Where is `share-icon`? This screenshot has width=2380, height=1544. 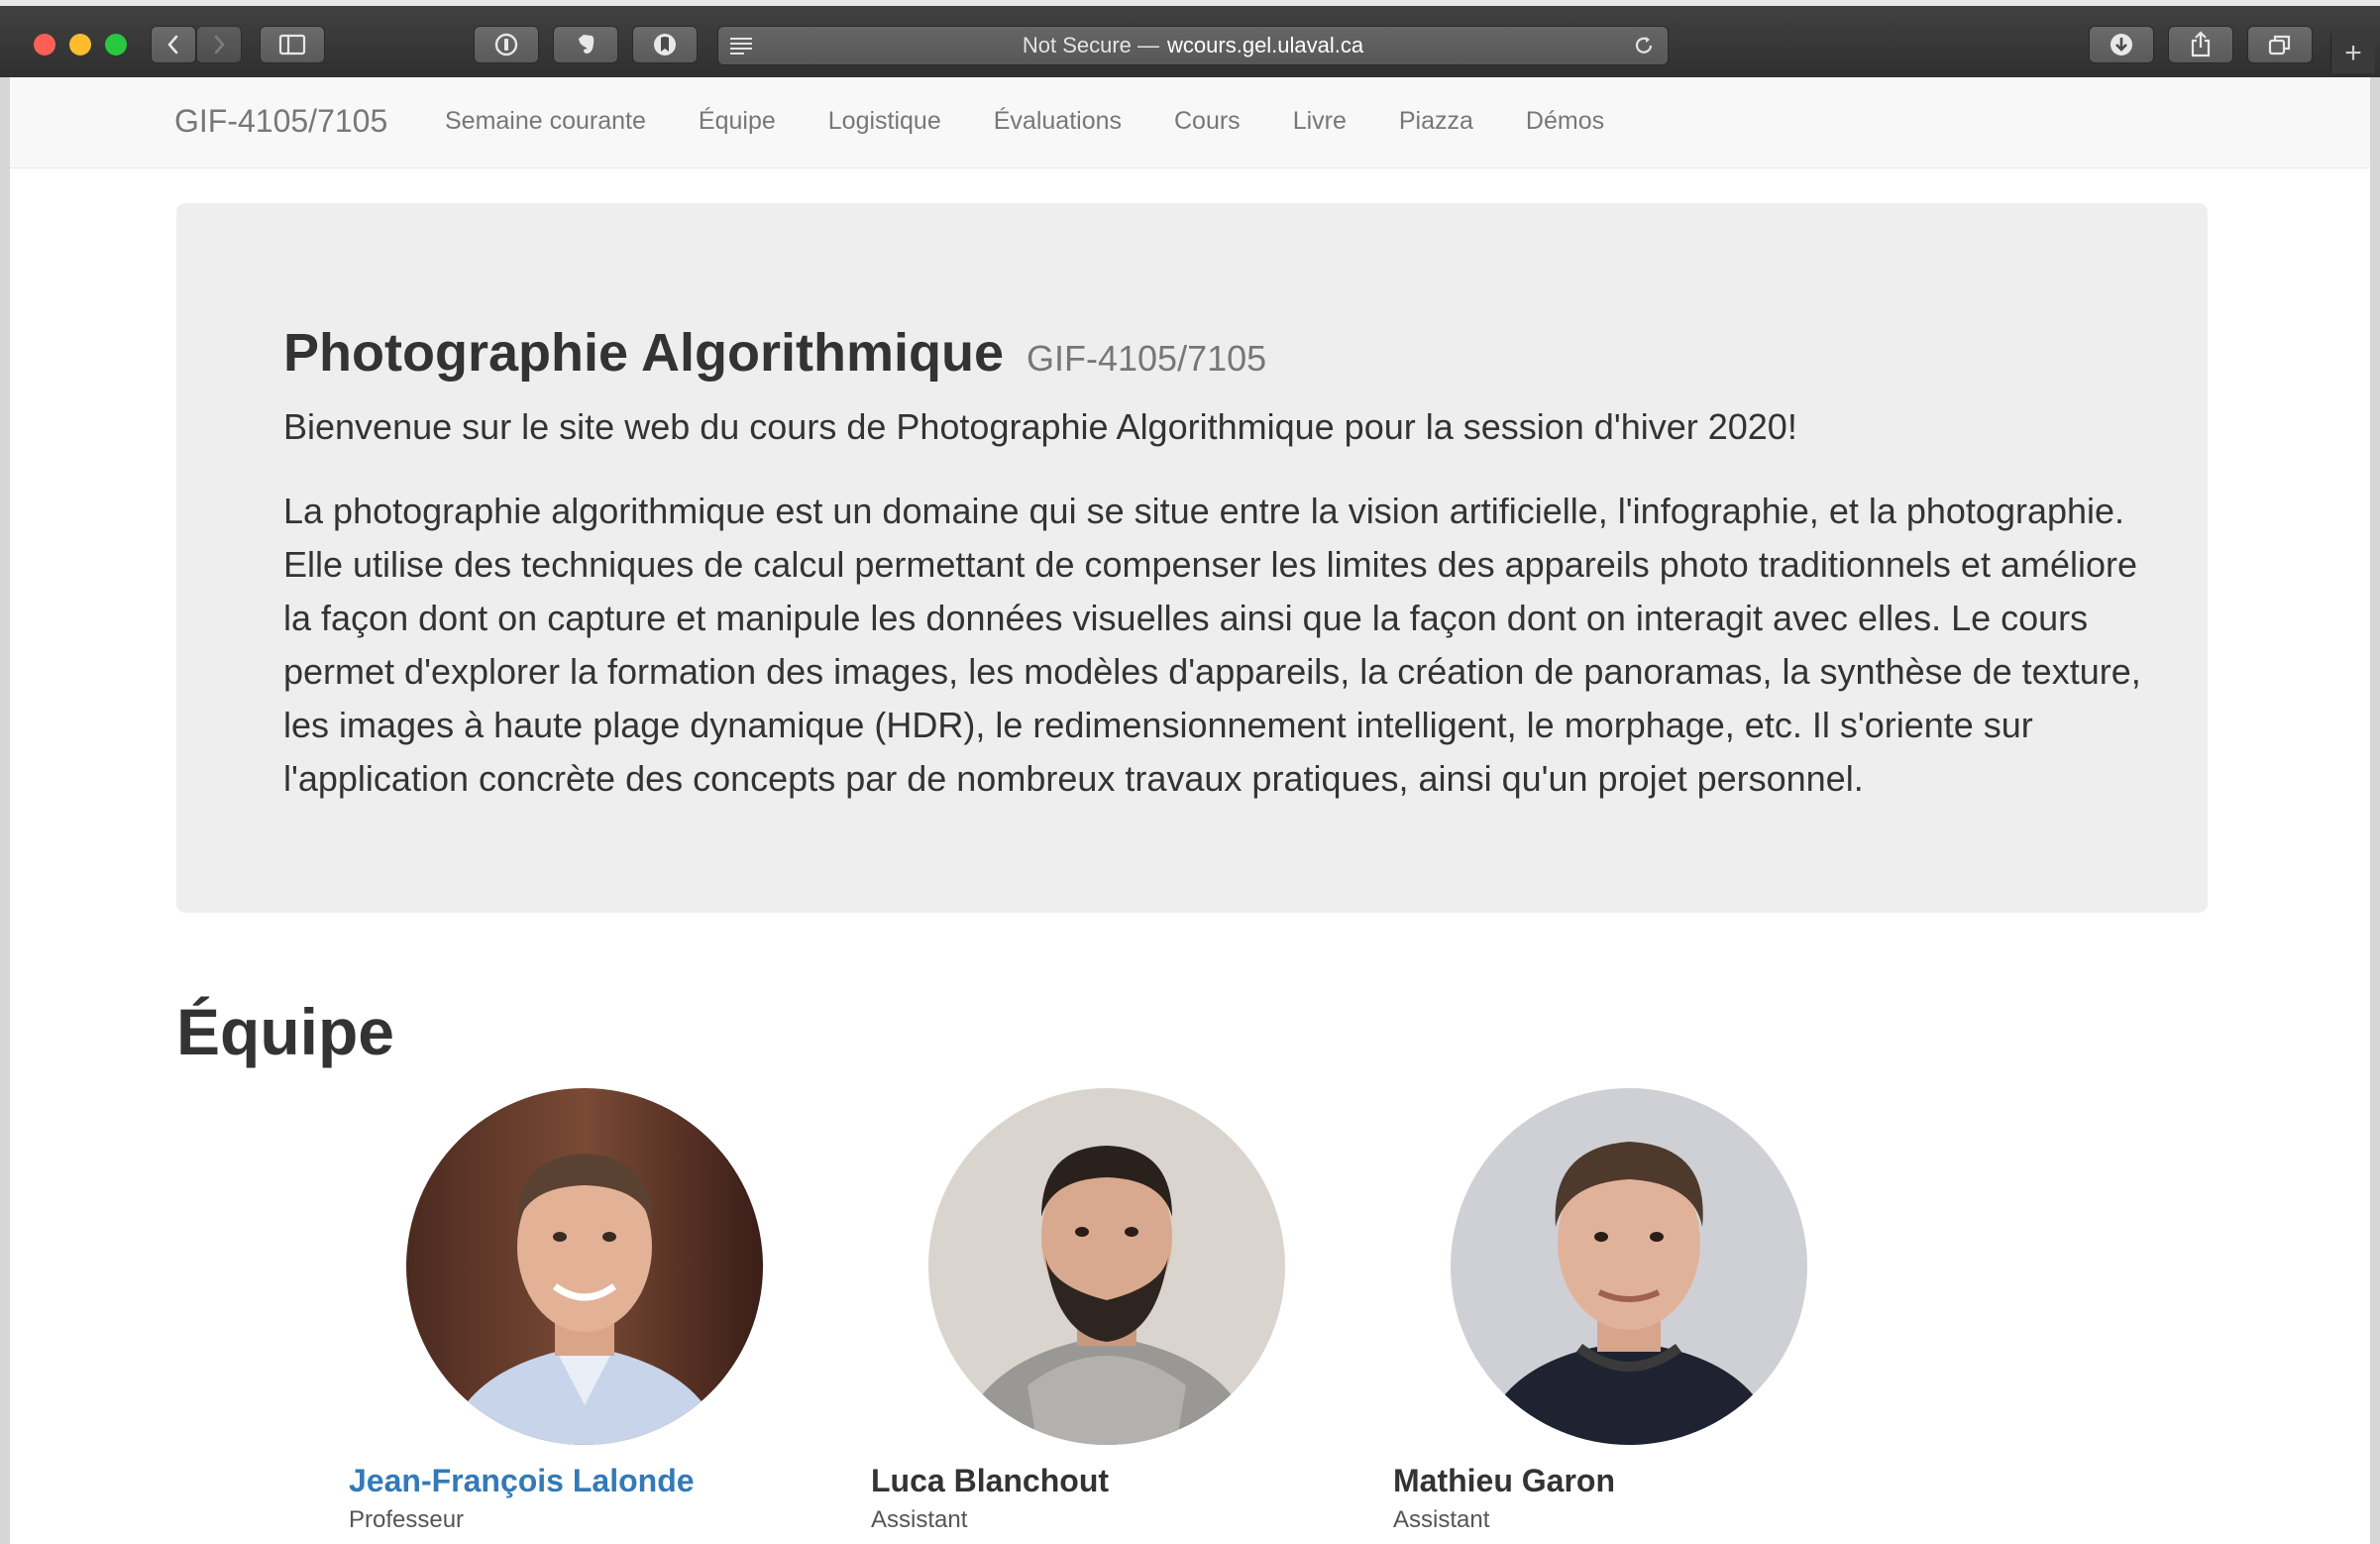 share-icon is located at coordinates (2201, 44).